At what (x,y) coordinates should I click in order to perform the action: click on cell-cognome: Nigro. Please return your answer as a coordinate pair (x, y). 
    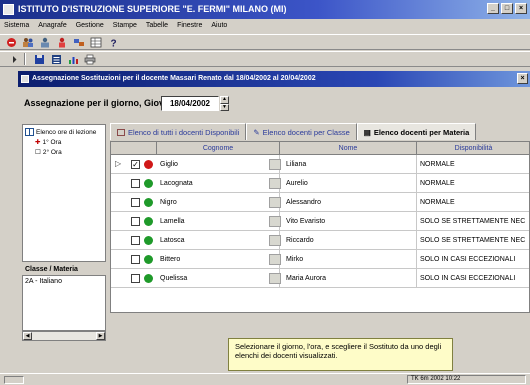
    Looking at the image, I should click on (218, 202).